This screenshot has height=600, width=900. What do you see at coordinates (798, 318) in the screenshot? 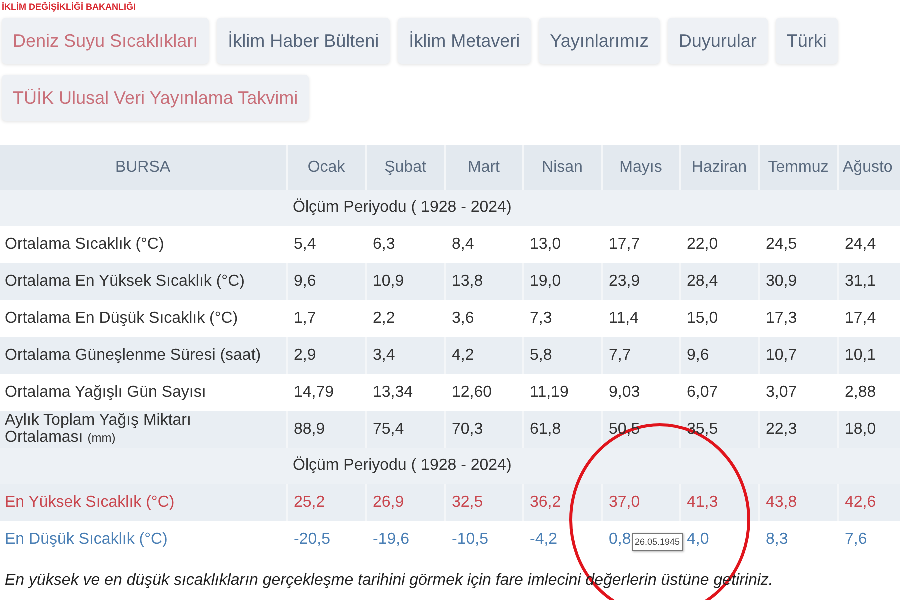
I see `table-cell: 17,3` at bounding box center [798, 318].